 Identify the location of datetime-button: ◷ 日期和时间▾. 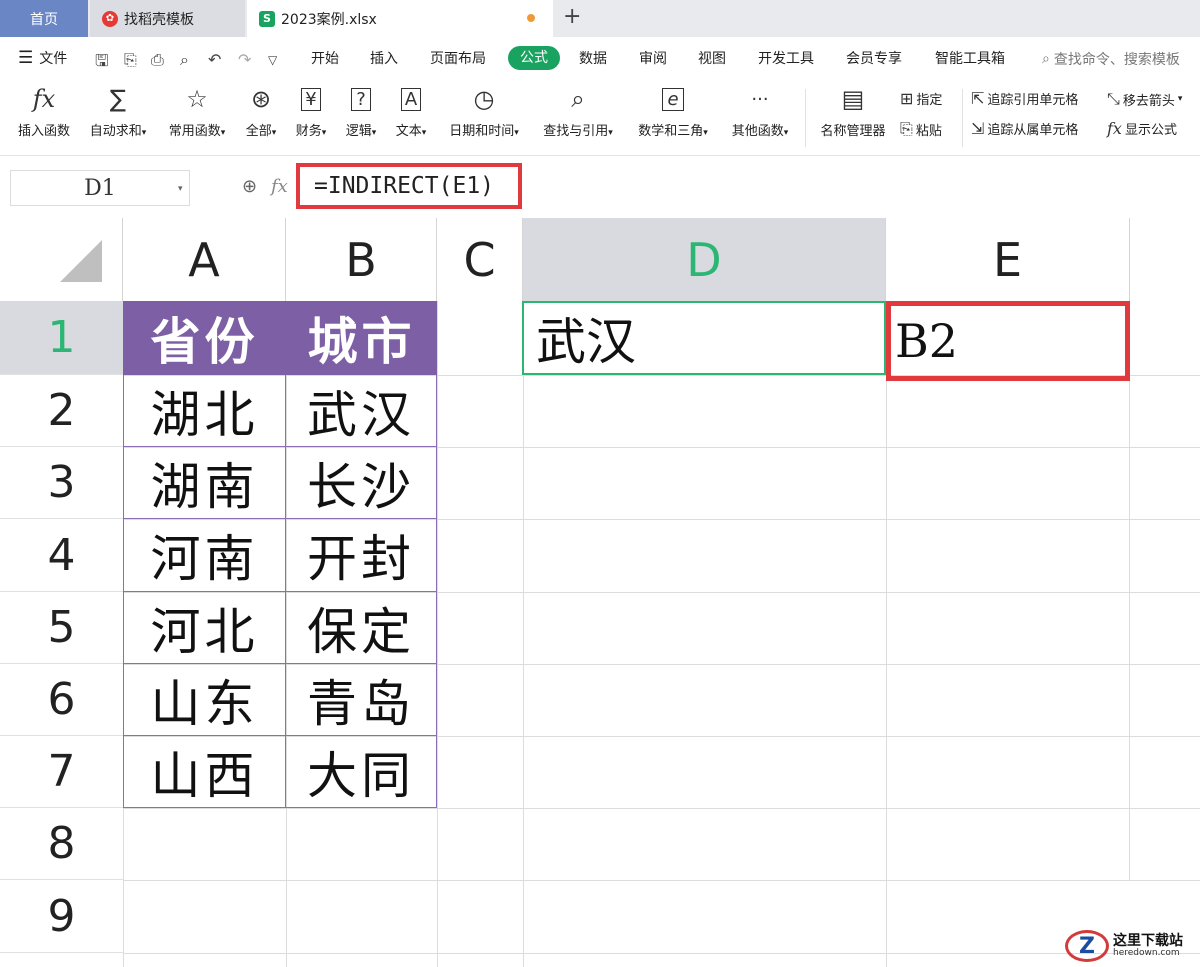
(484, 110).